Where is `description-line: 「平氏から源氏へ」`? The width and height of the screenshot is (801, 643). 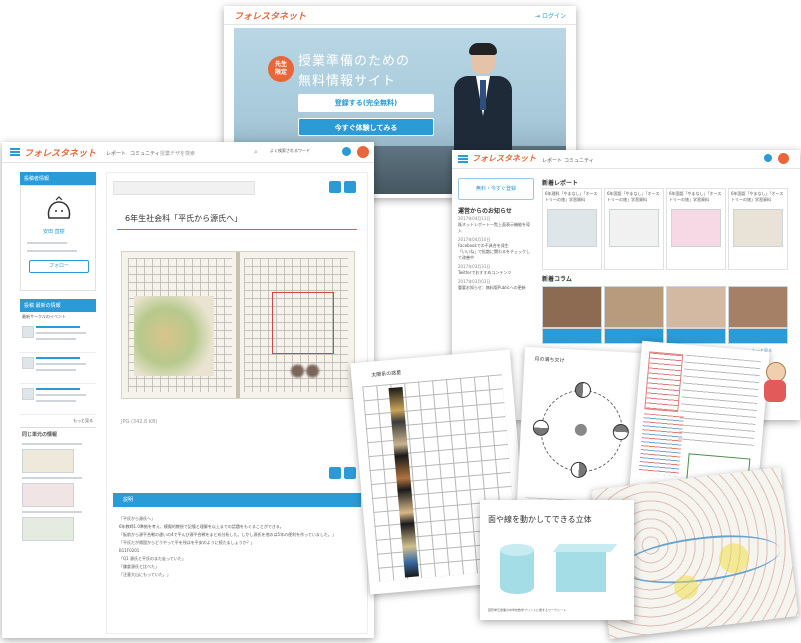
description-line: 「平氏から源氏へ」 is located at coordinates (137, 518).